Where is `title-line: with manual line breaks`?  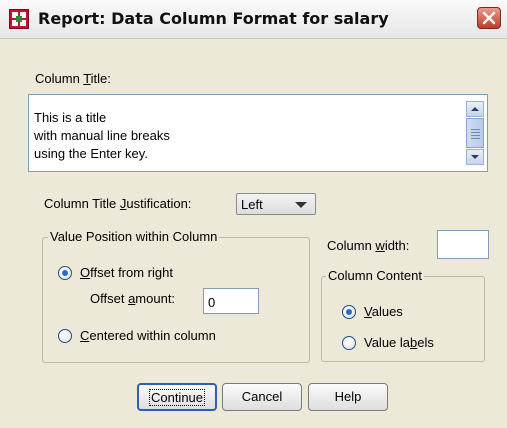
title-line: with manual line breaks is located at coordinates (102, 135).